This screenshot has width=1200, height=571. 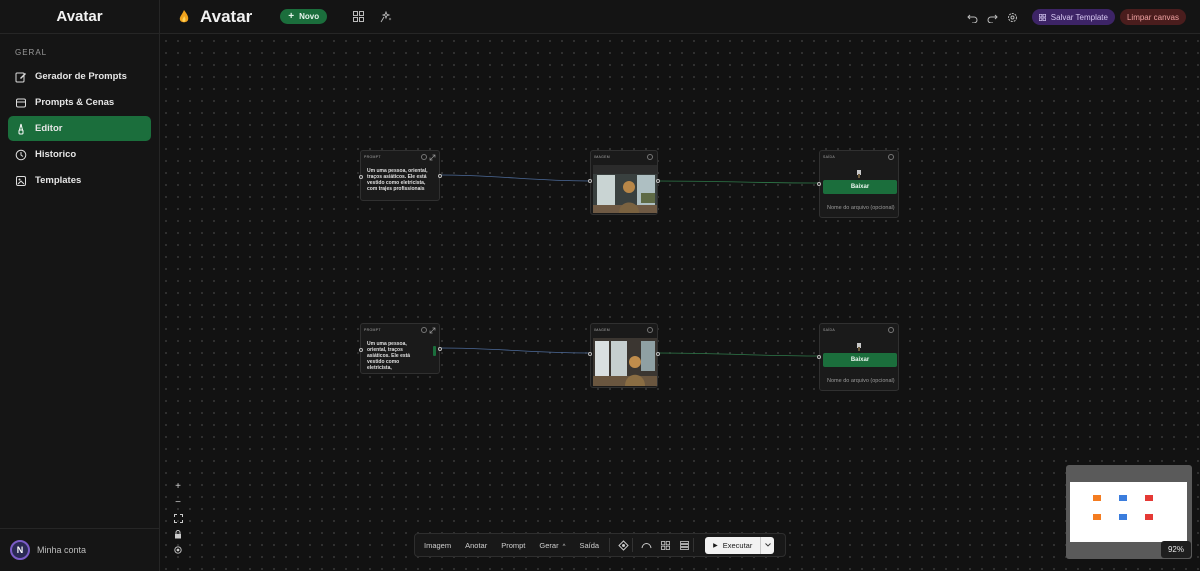 What do you see at coordinates (358, 17) in the screenshot?
I see `grid-icon` at bounding box center [358, 17].